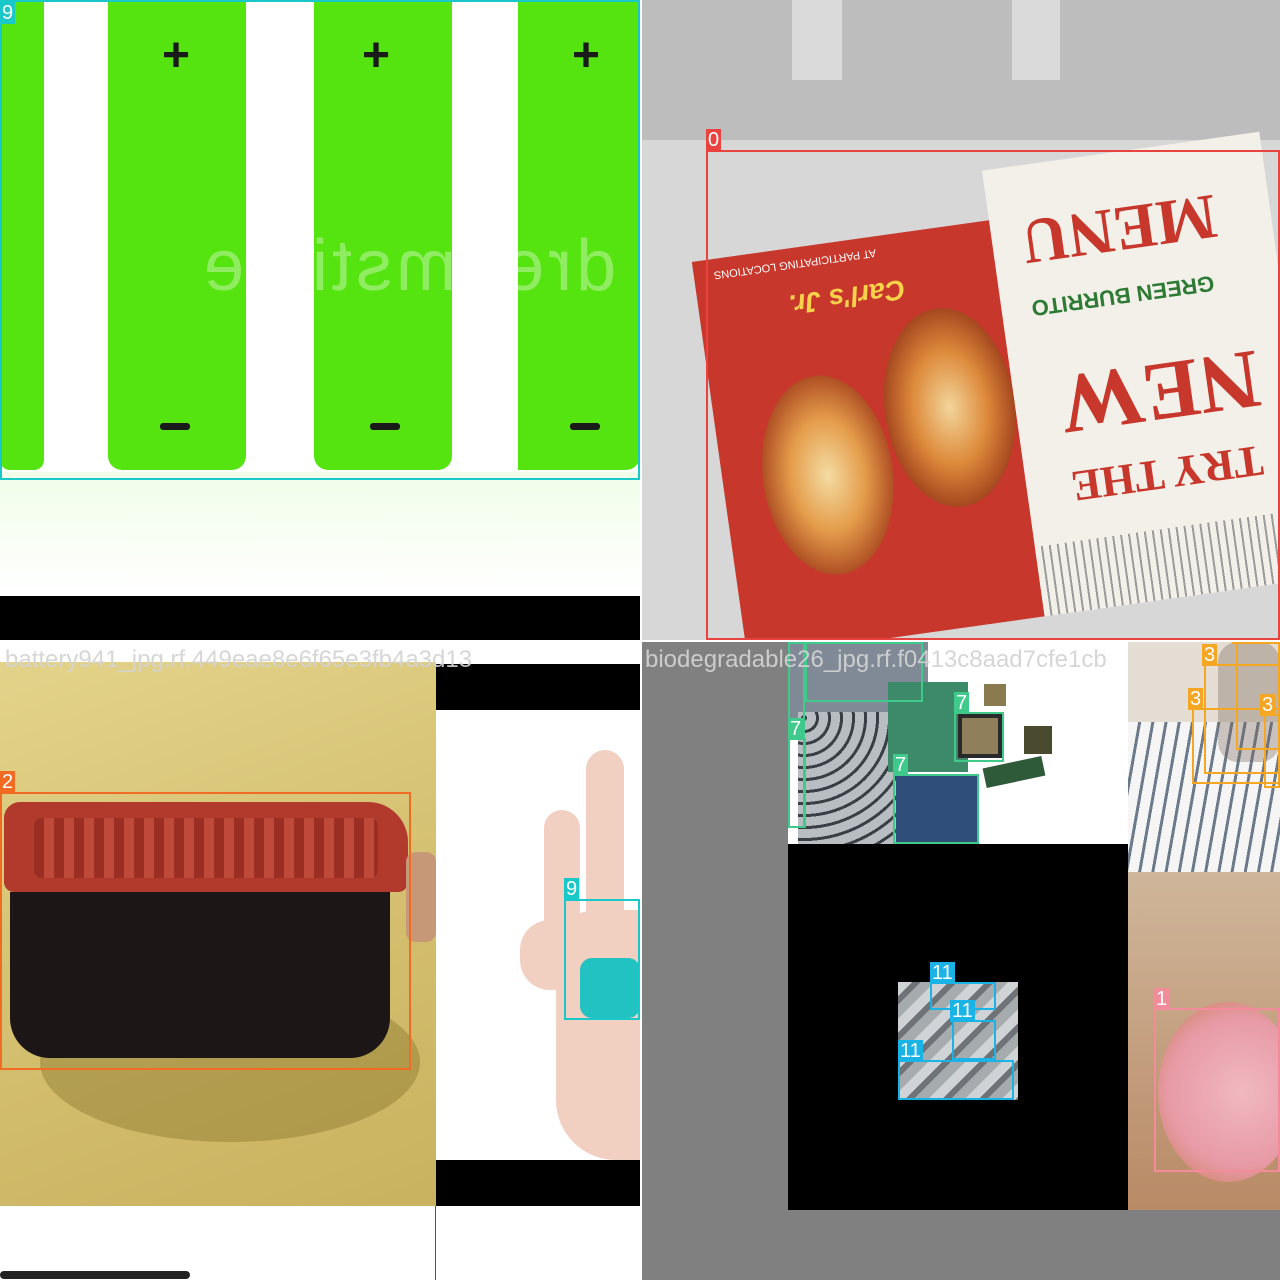 The width and height of the screenshot is (1280, 1280). I want to click on dark-arc, so click(95, 1275).